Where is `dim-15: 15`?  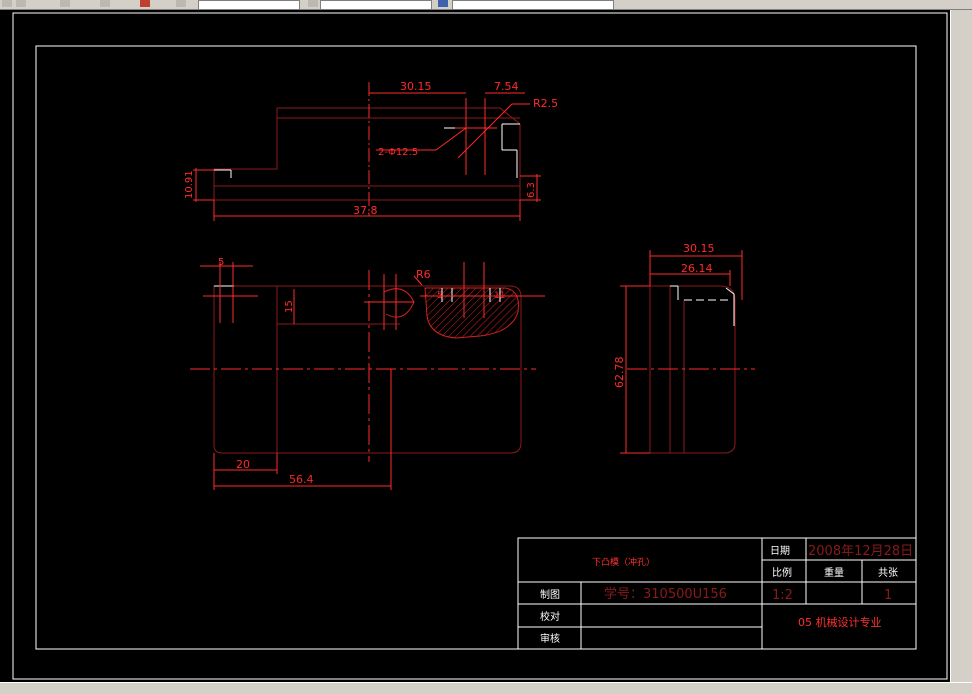 dim-15: 15 is located at coordinates (289, 306).